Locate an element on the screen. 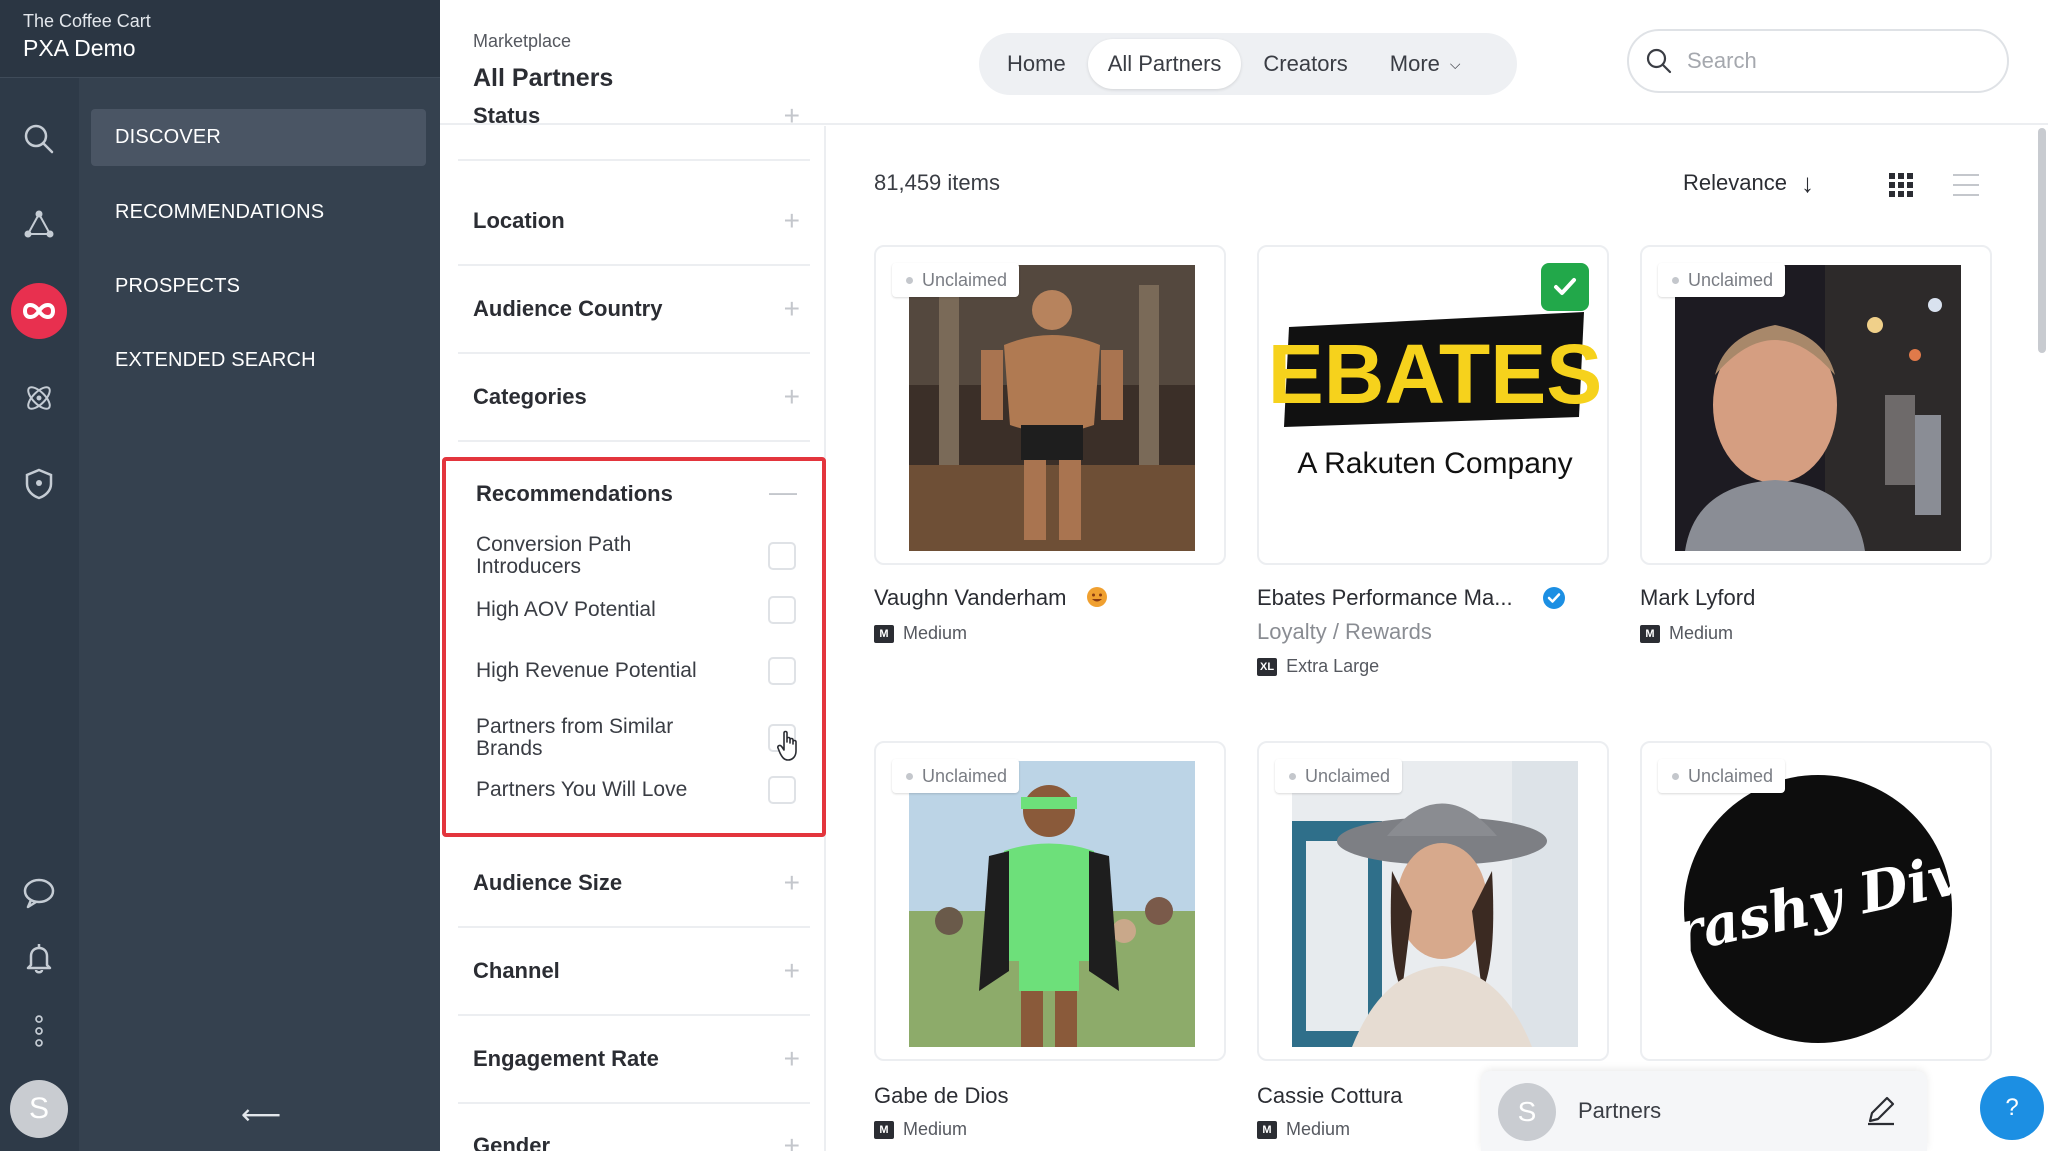  collapse-sidebar-icon: ⟵ is located at coordinates (261, 1114).